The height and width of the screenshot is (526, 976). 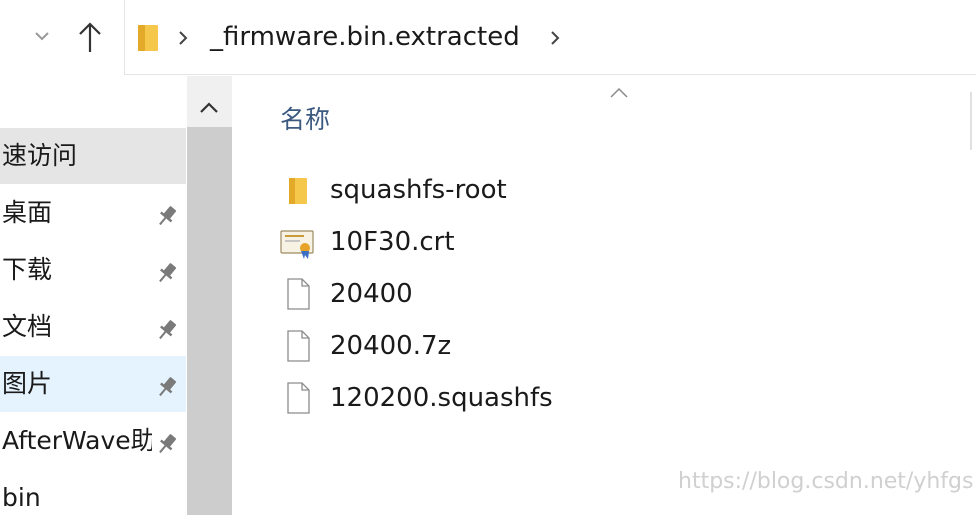 What do you see at coordinates (21, 497) in the screenshot?
I see `nav-item-label: bin` at bounding box center [21, 497].